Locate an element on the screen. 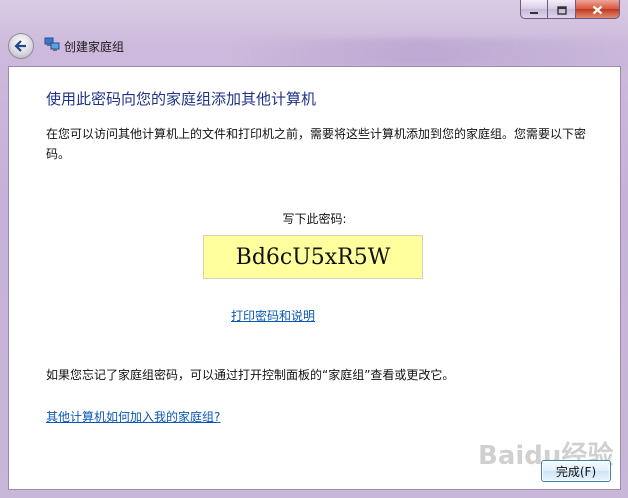  window-title: 创建家庭组 is located at coordinates (94, 46).